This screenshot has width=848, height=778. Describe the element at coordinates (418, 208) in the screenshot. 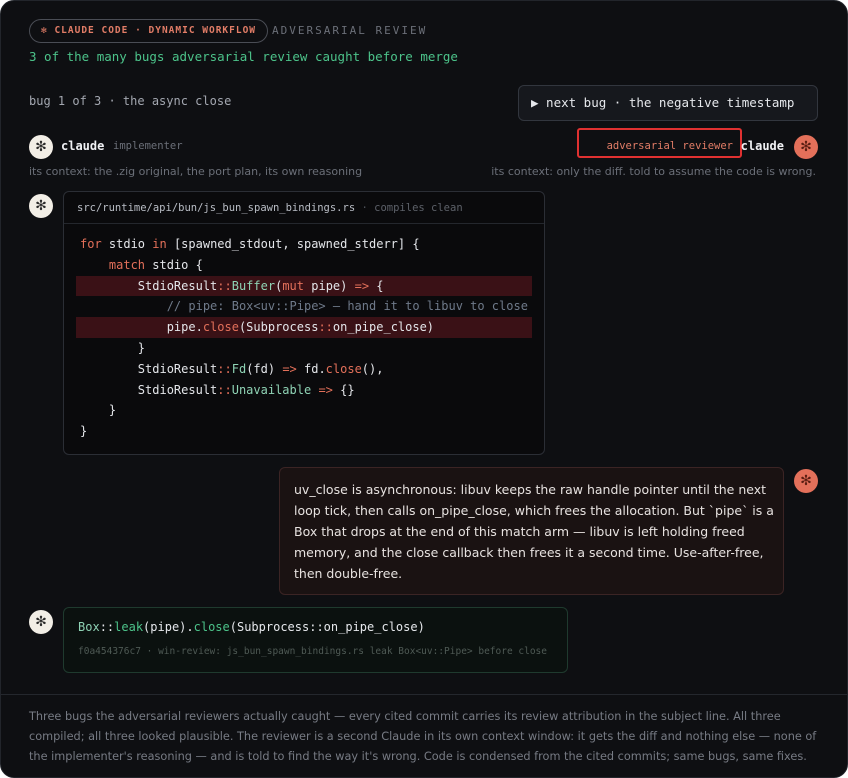

I see `compile-status: compiles clean` at that location.